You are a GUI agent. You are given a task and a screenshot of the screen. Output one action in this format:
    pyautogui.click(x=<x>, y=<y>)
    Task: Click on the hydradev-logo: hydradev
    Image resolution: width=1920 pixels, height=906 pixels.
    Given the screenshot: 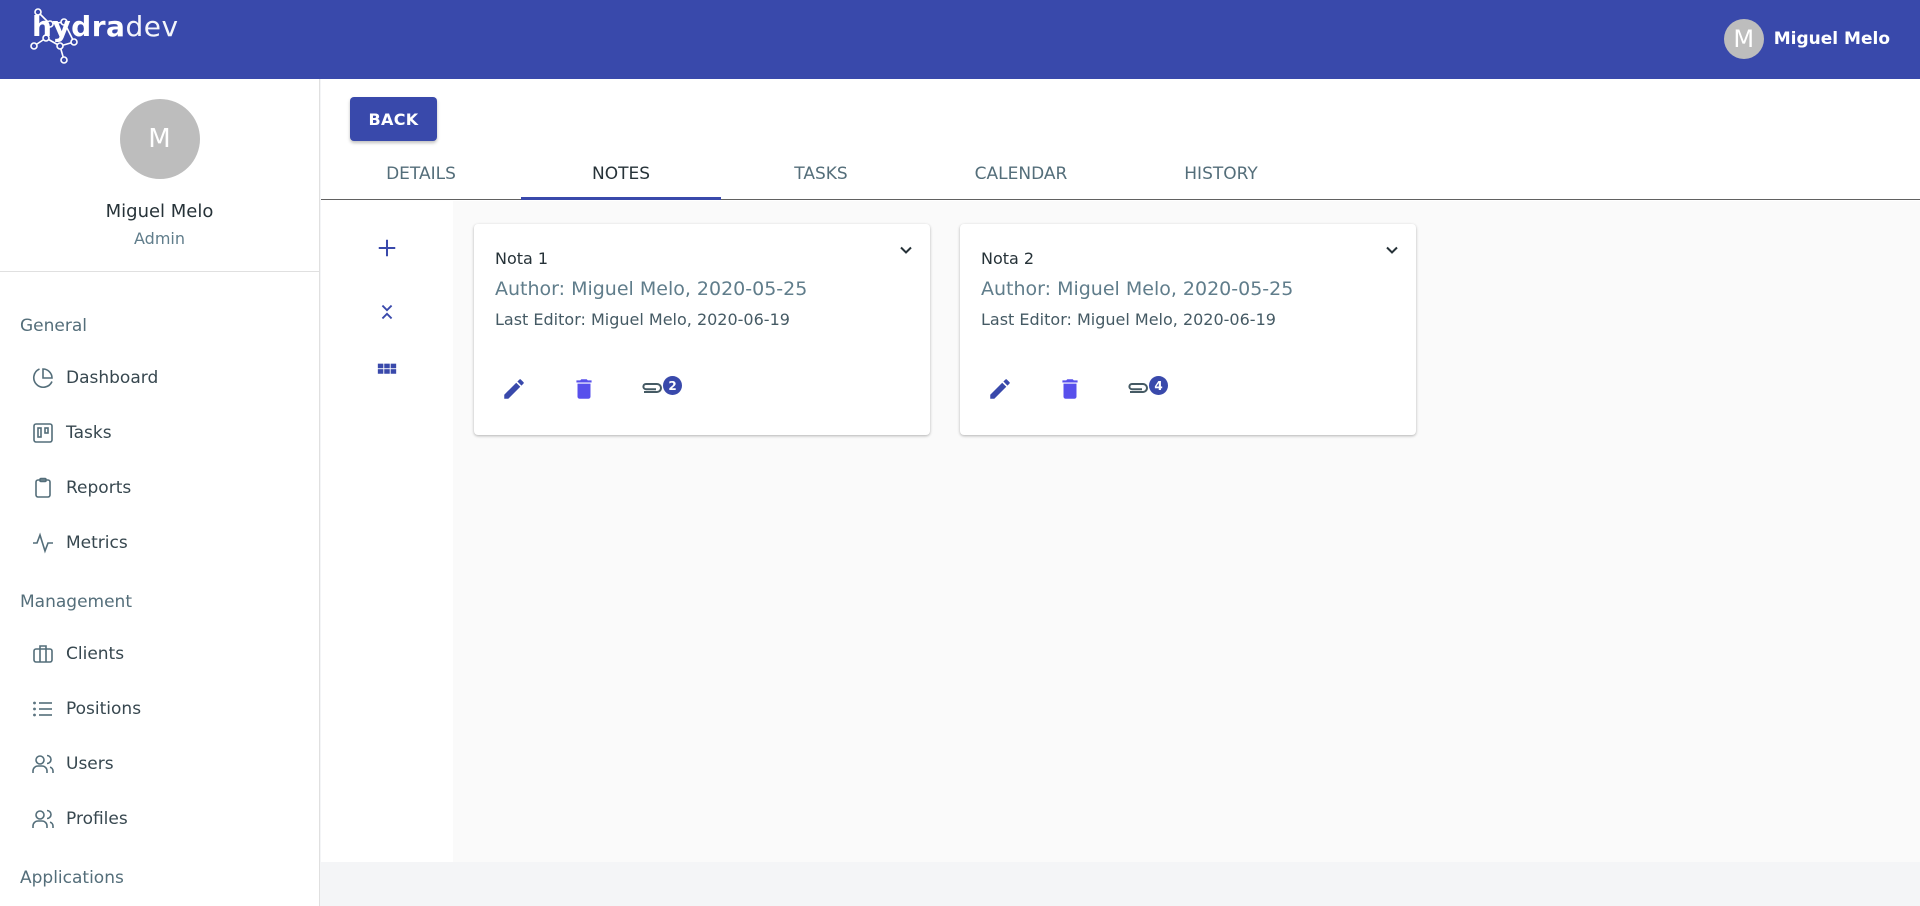 What is the action you would take?
    pyautogui.click(x=103, y=36)
    